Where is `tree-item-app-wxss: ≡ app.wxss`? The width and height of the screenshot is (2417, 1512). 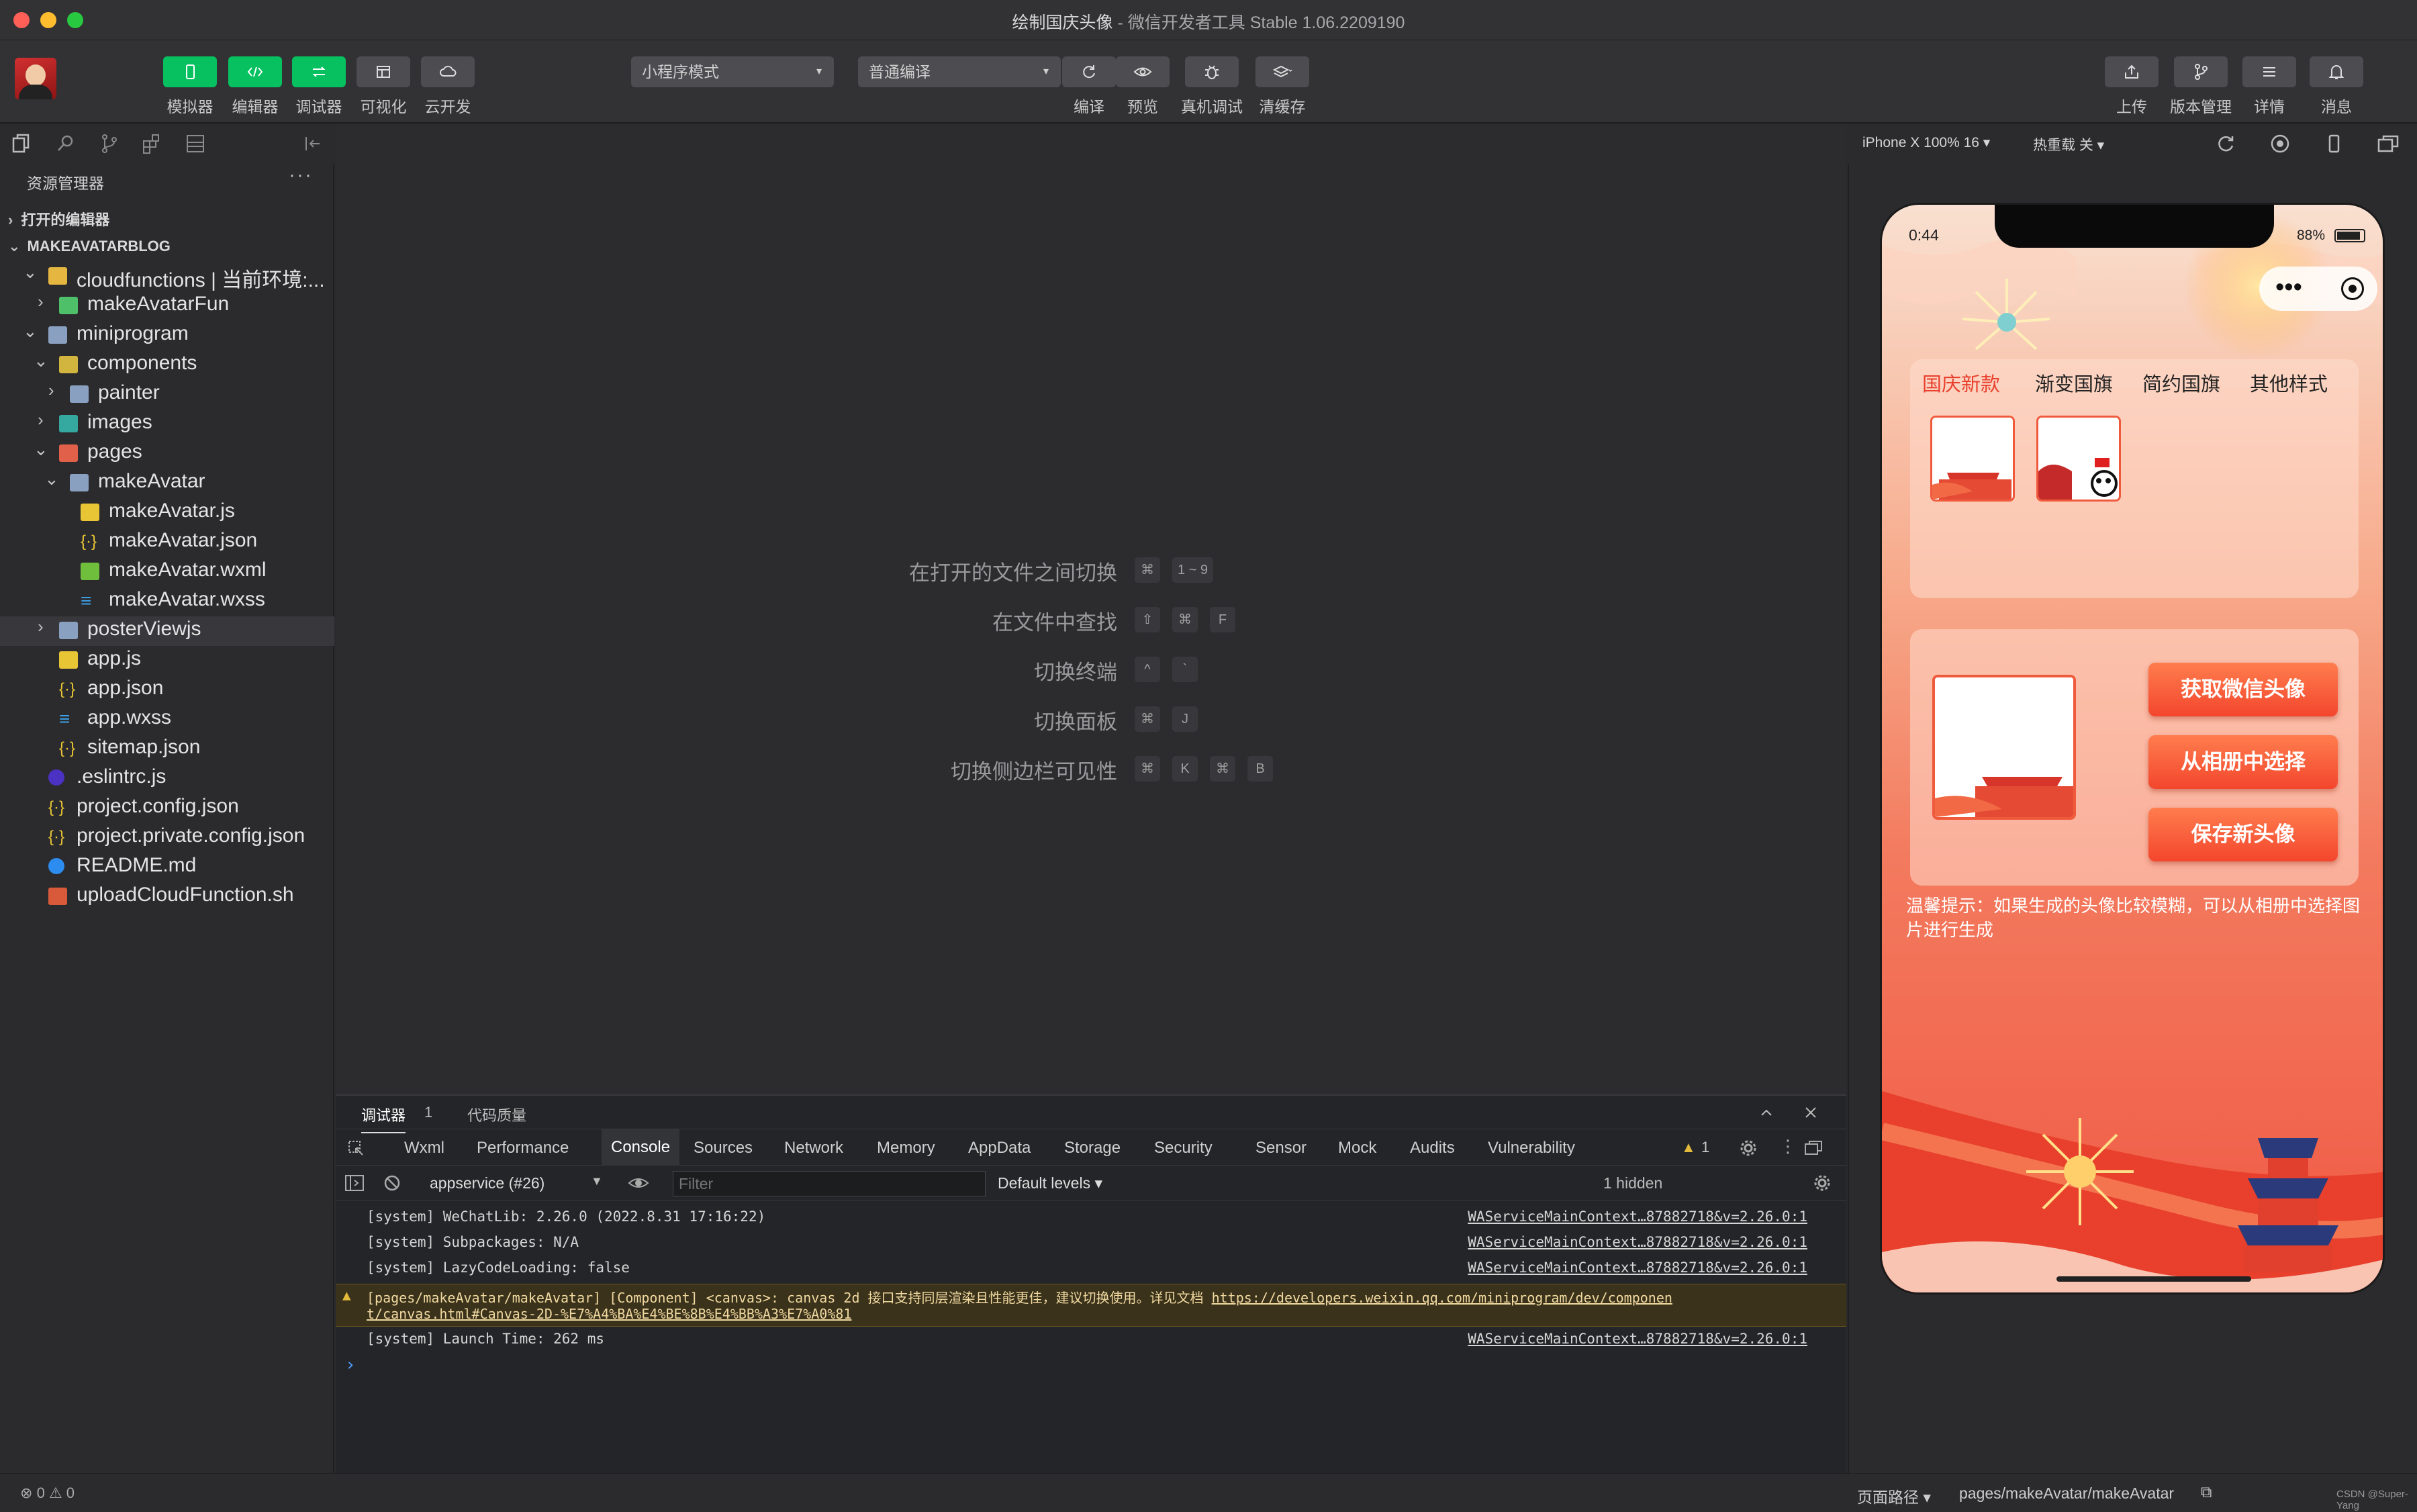 tree-item-app-wxss: ≡ app.wxss is located at coordinates (167, 720).